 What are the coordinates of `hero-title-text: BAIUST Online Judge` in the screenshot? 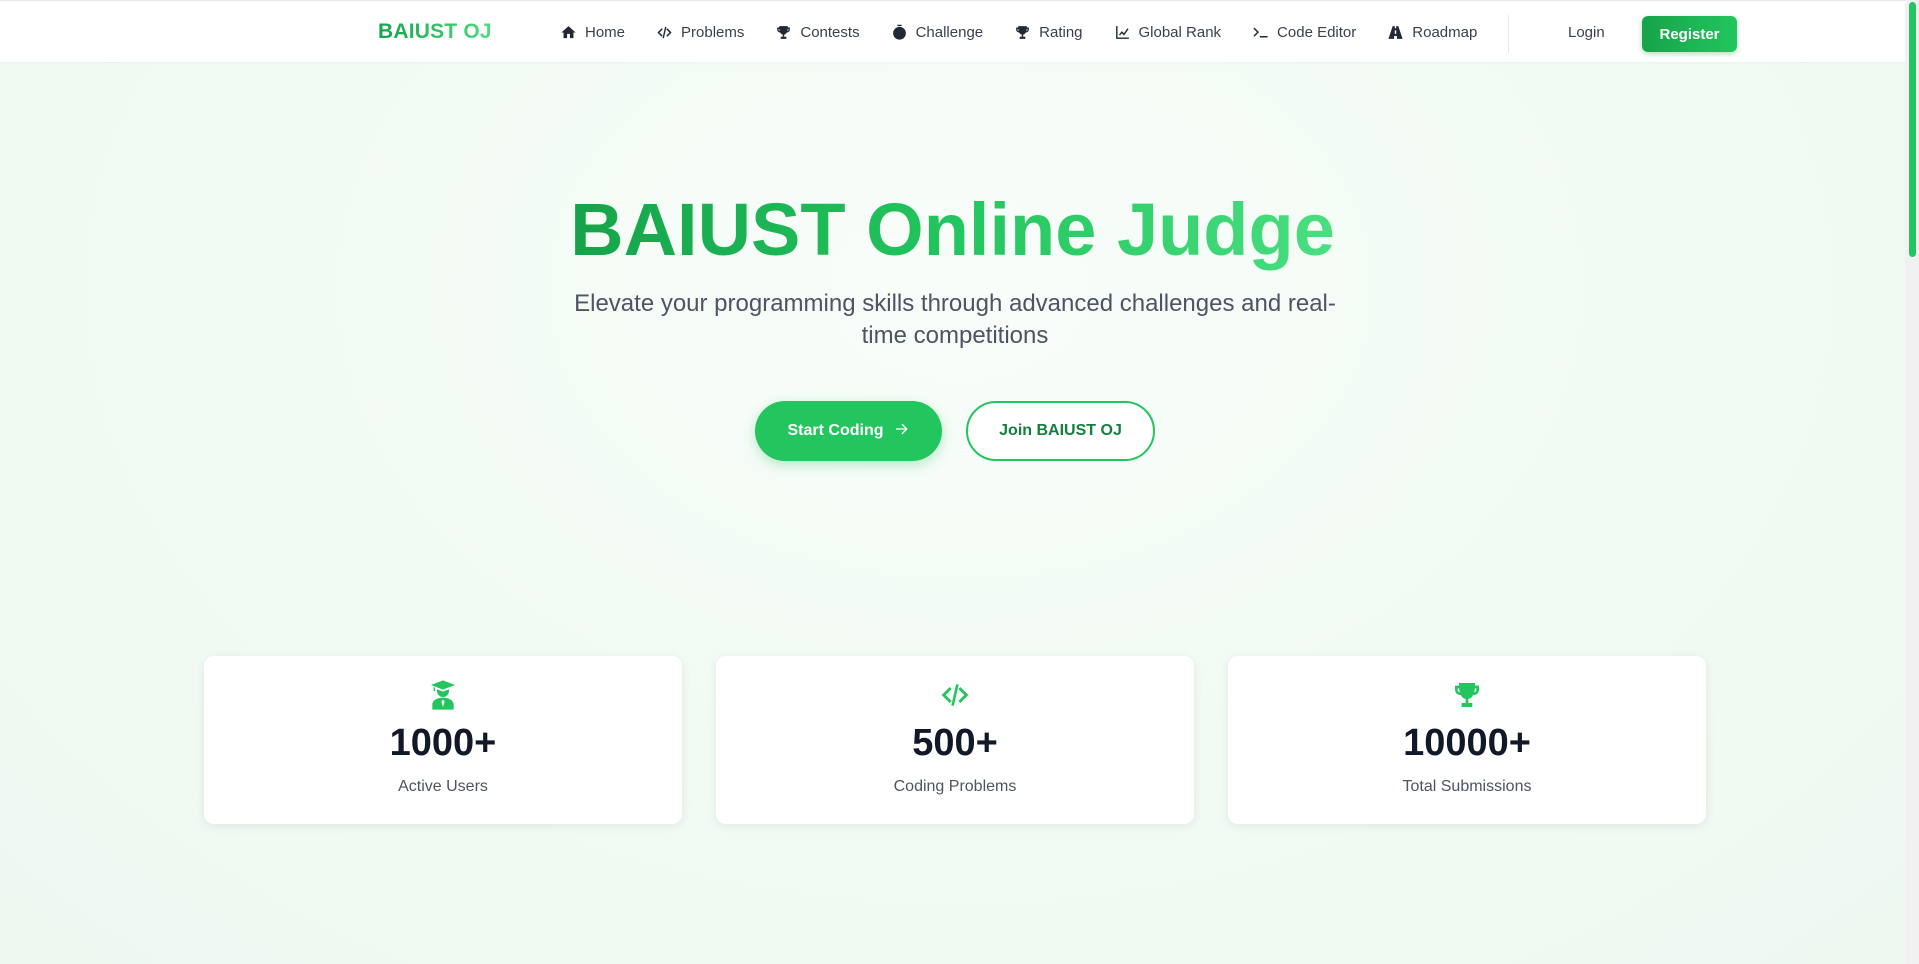 It's located at (952, 229).